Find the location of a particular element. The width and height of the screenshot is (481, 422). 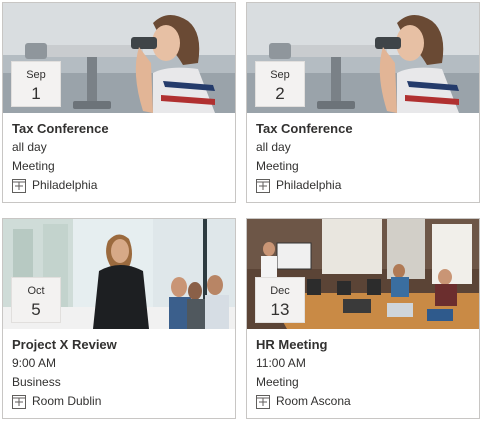

event-month: Oct is located at coordinates (36, 291).